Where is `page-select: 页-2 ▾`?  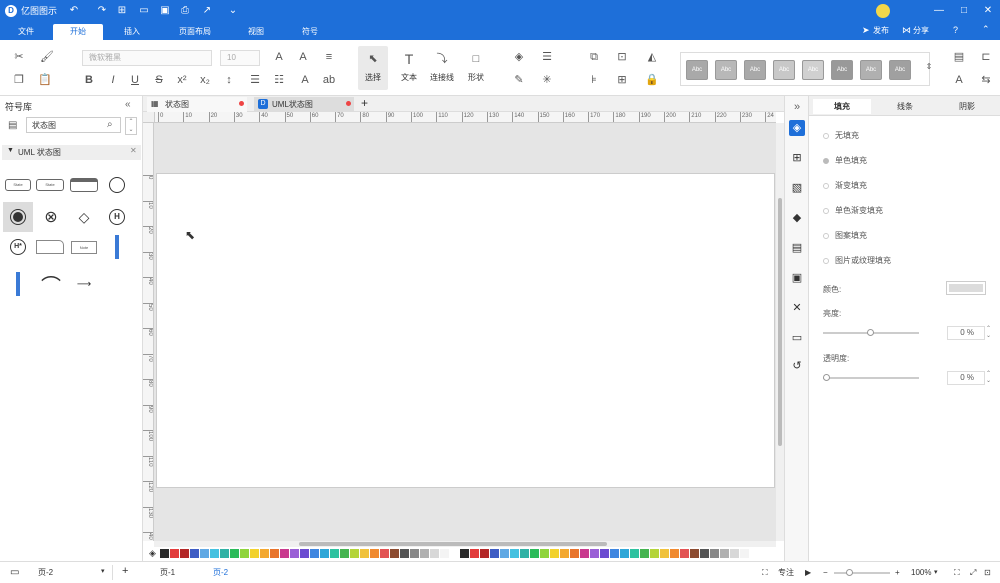 page-select: 页-2 ▾ is located at coordinates (73, 572).